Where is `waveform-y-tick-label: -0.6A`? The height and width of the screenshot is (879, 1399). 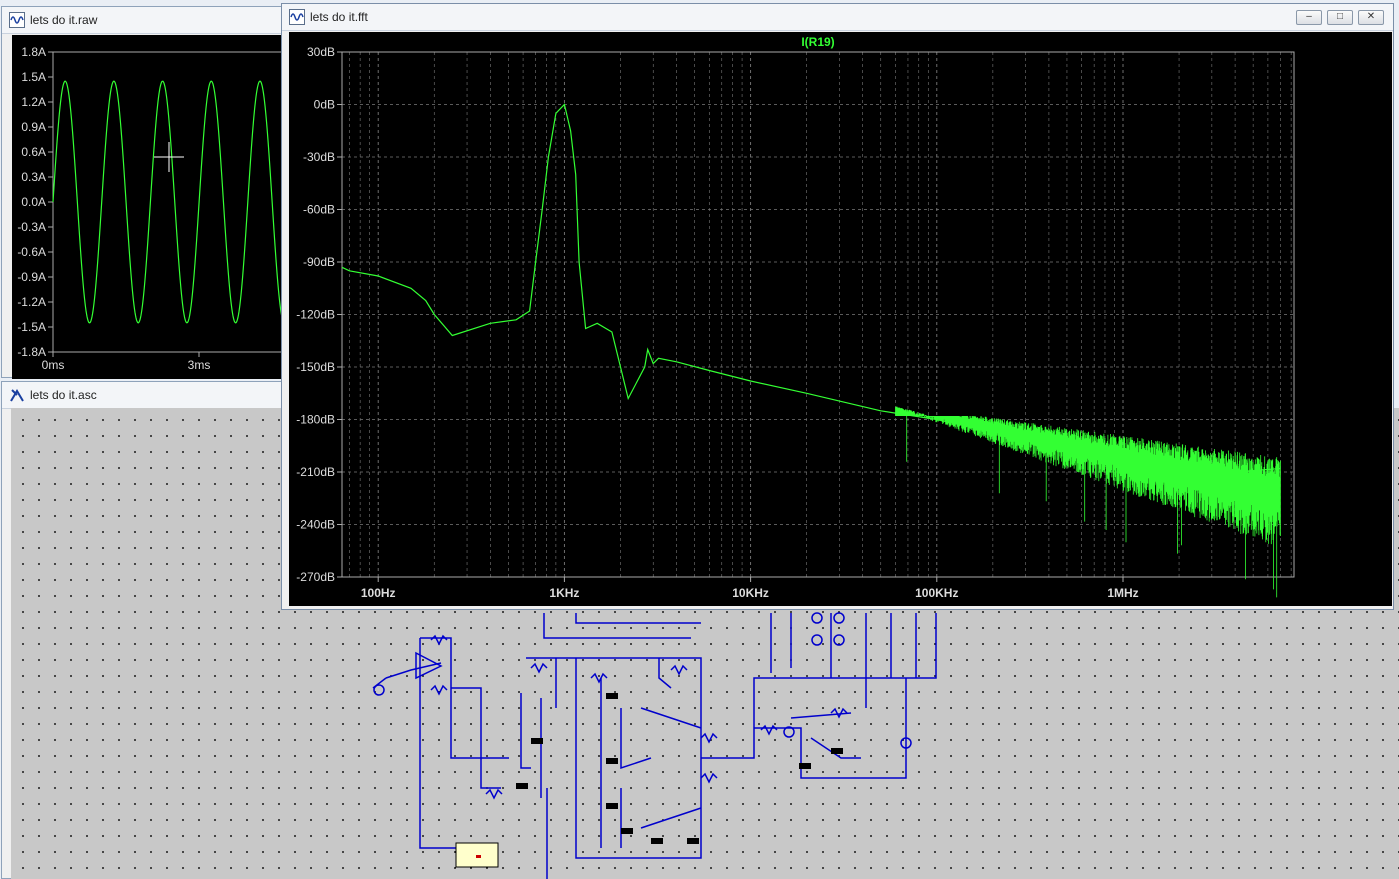
waveform-y-tick-label: -0.6A is located at coordinates (31, 252).